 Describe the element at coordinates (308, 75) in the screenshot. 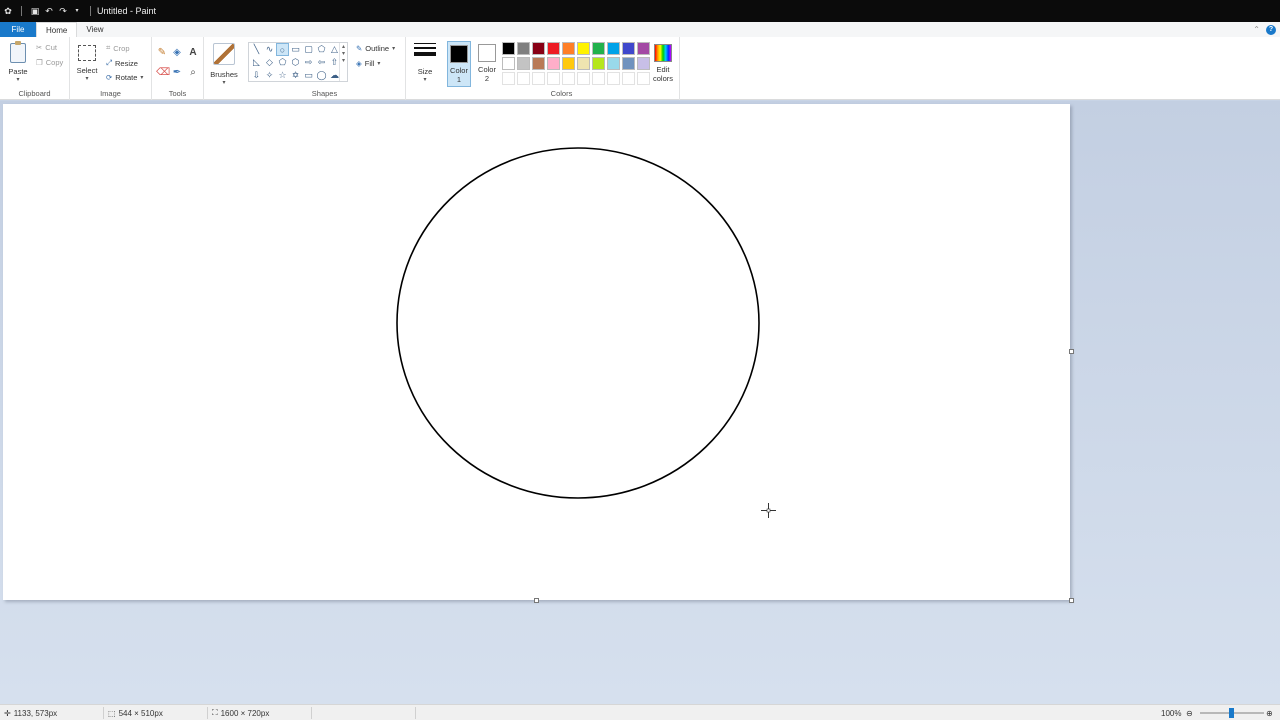

I see `callout-shape-icon: ▭` at that location.